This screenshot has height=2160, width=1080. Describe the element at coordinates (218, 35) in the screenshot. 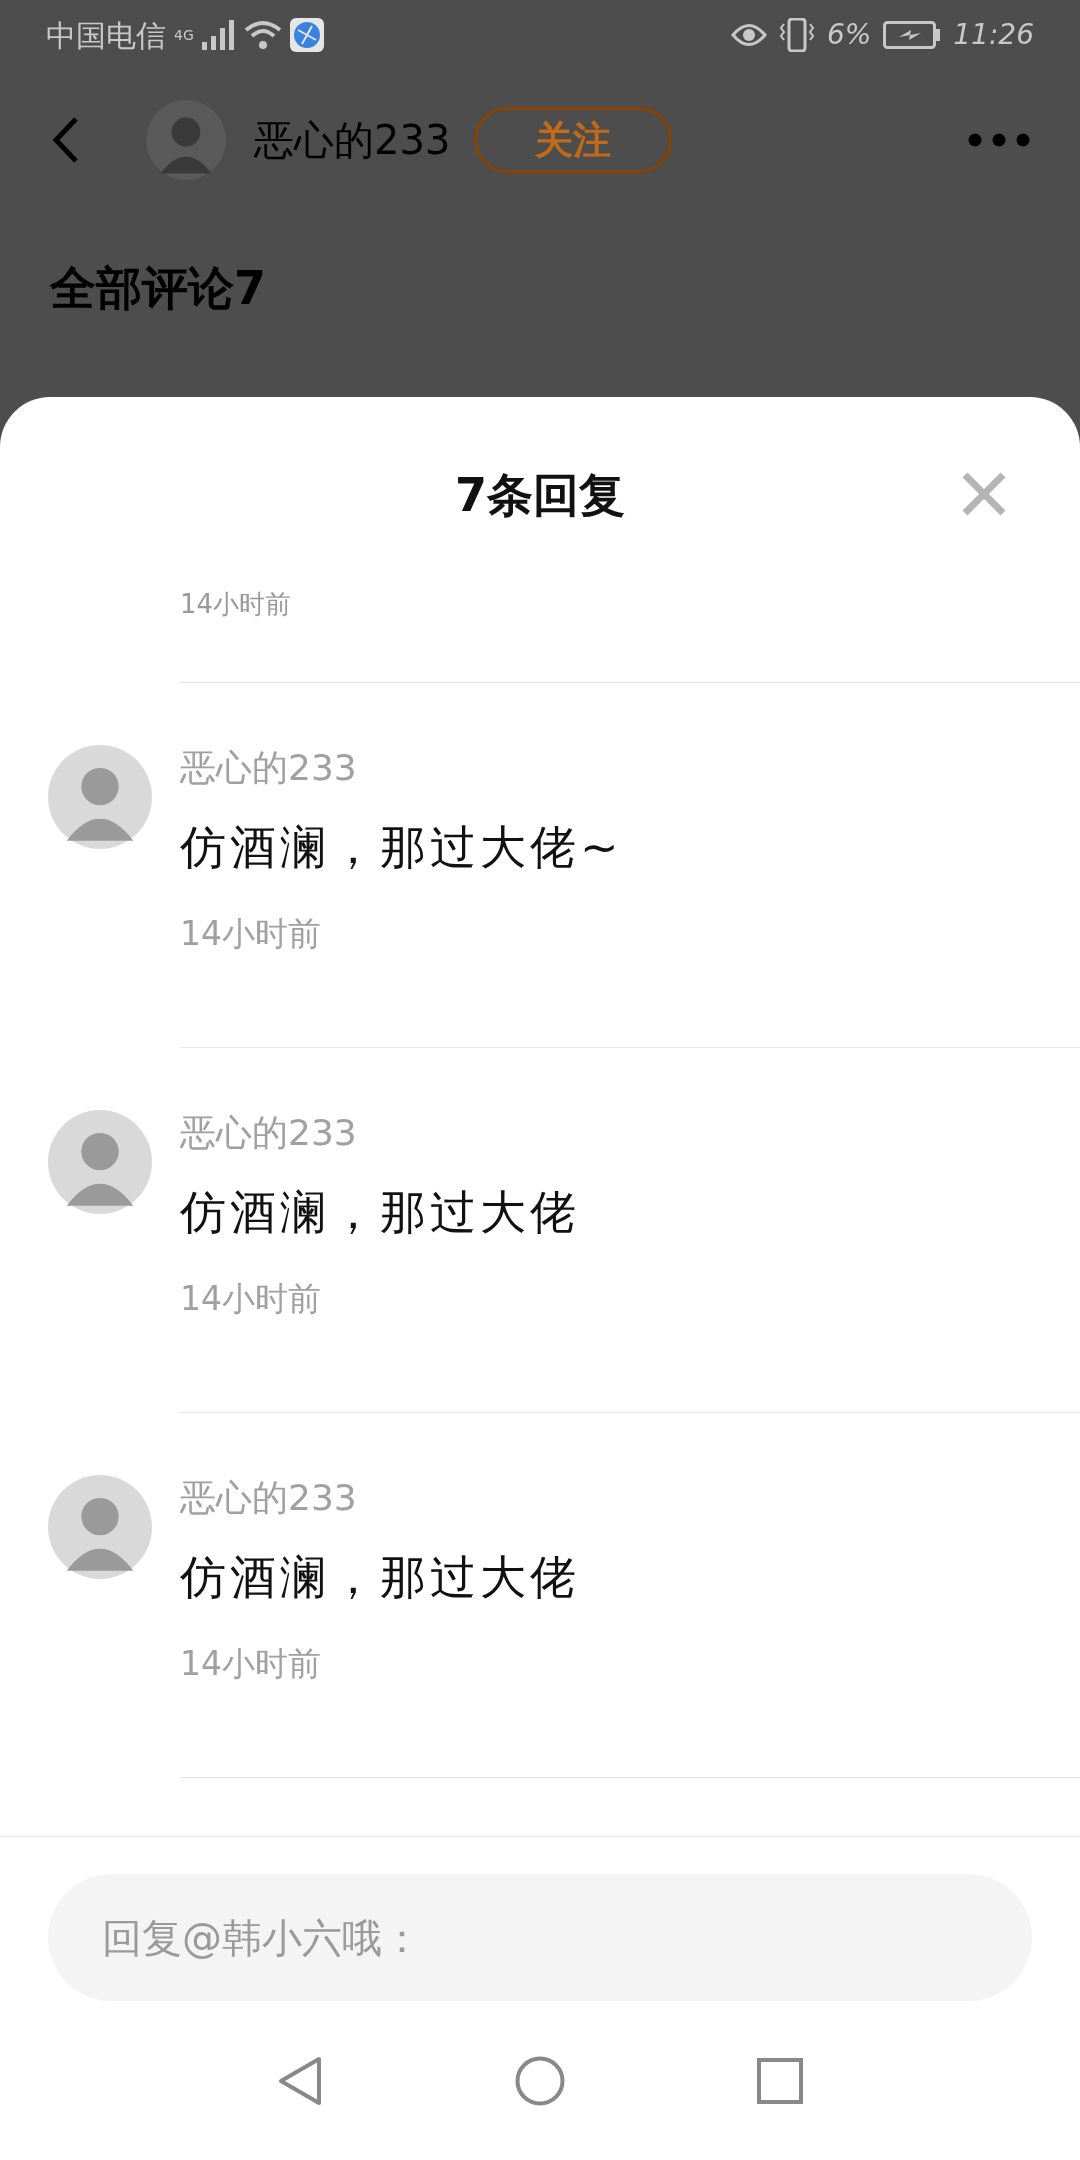

I see `signal-icon` at that location.